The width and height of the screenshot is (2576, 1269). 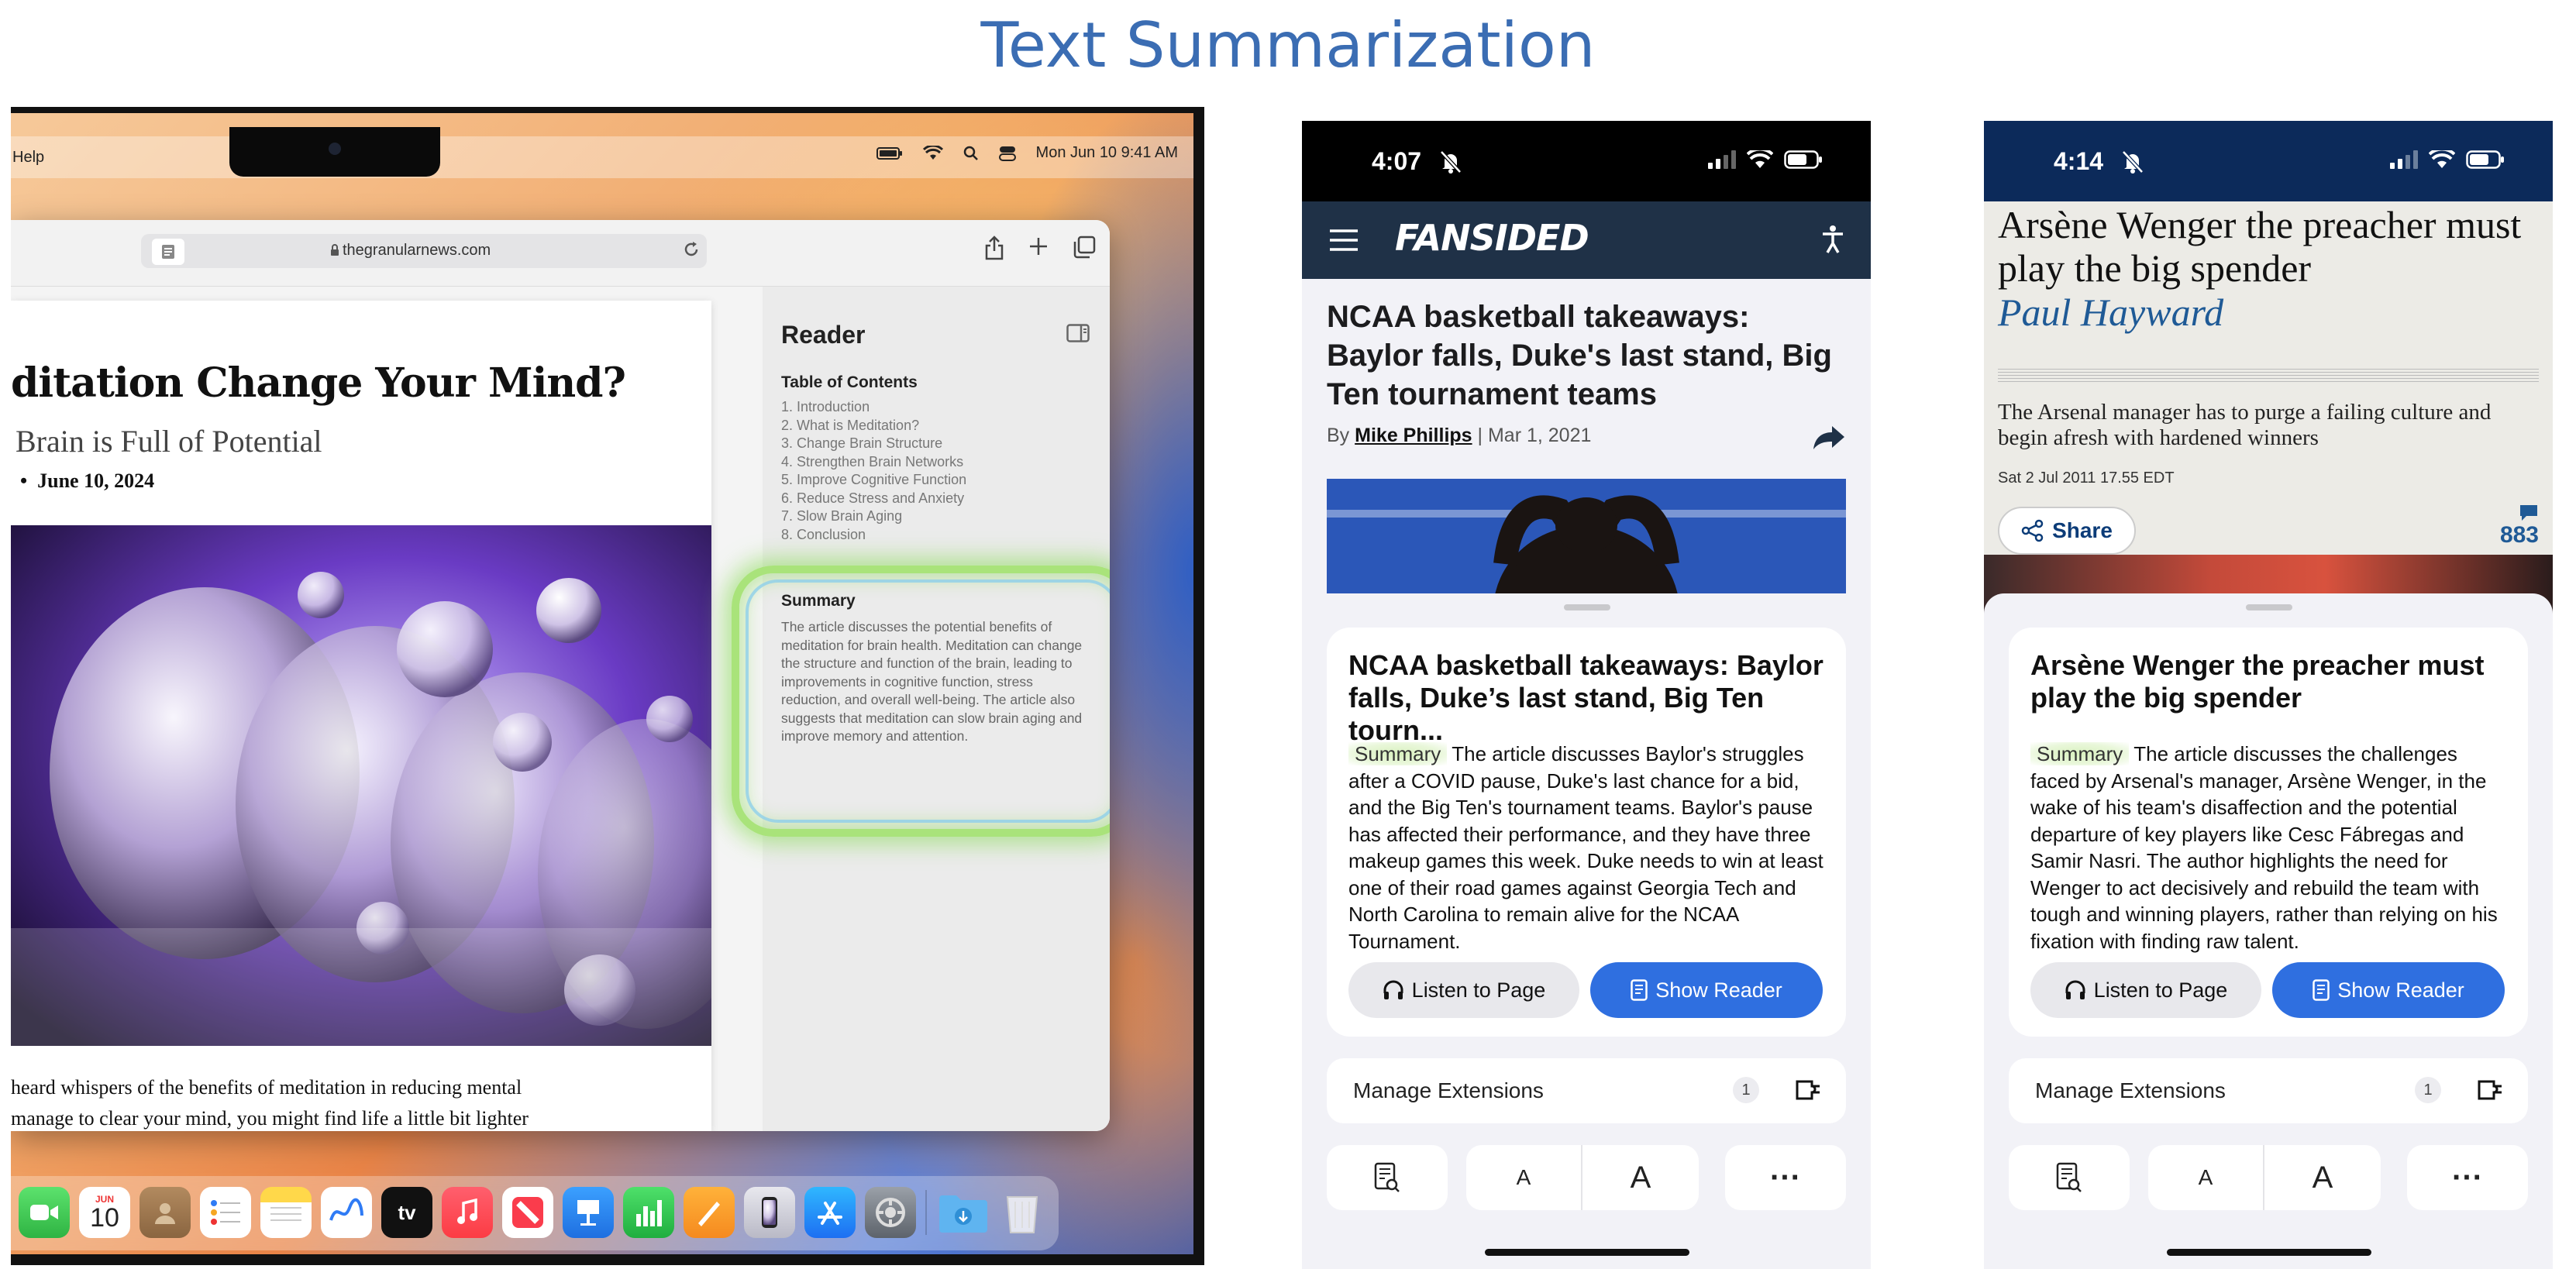 What do you see at coordinates (873, 536) in the screenshot?
I see `toc-item: 8. Conclusion` at bounding box center [873, 536].